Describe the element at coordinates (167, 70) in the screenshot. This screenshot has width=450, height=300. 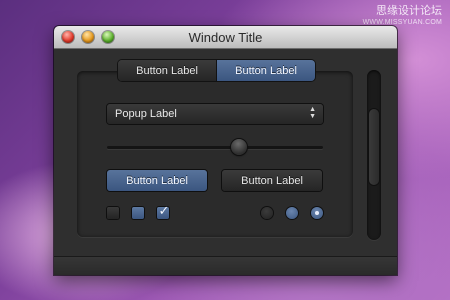
I see `segment-first: Button Label` at that location.